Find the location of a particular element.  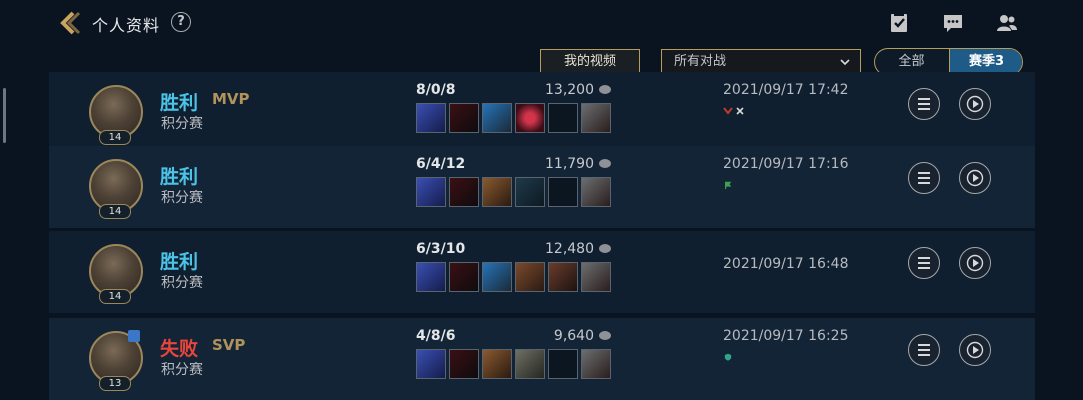

chevron-down-icon is located at coordinates (845, 62).